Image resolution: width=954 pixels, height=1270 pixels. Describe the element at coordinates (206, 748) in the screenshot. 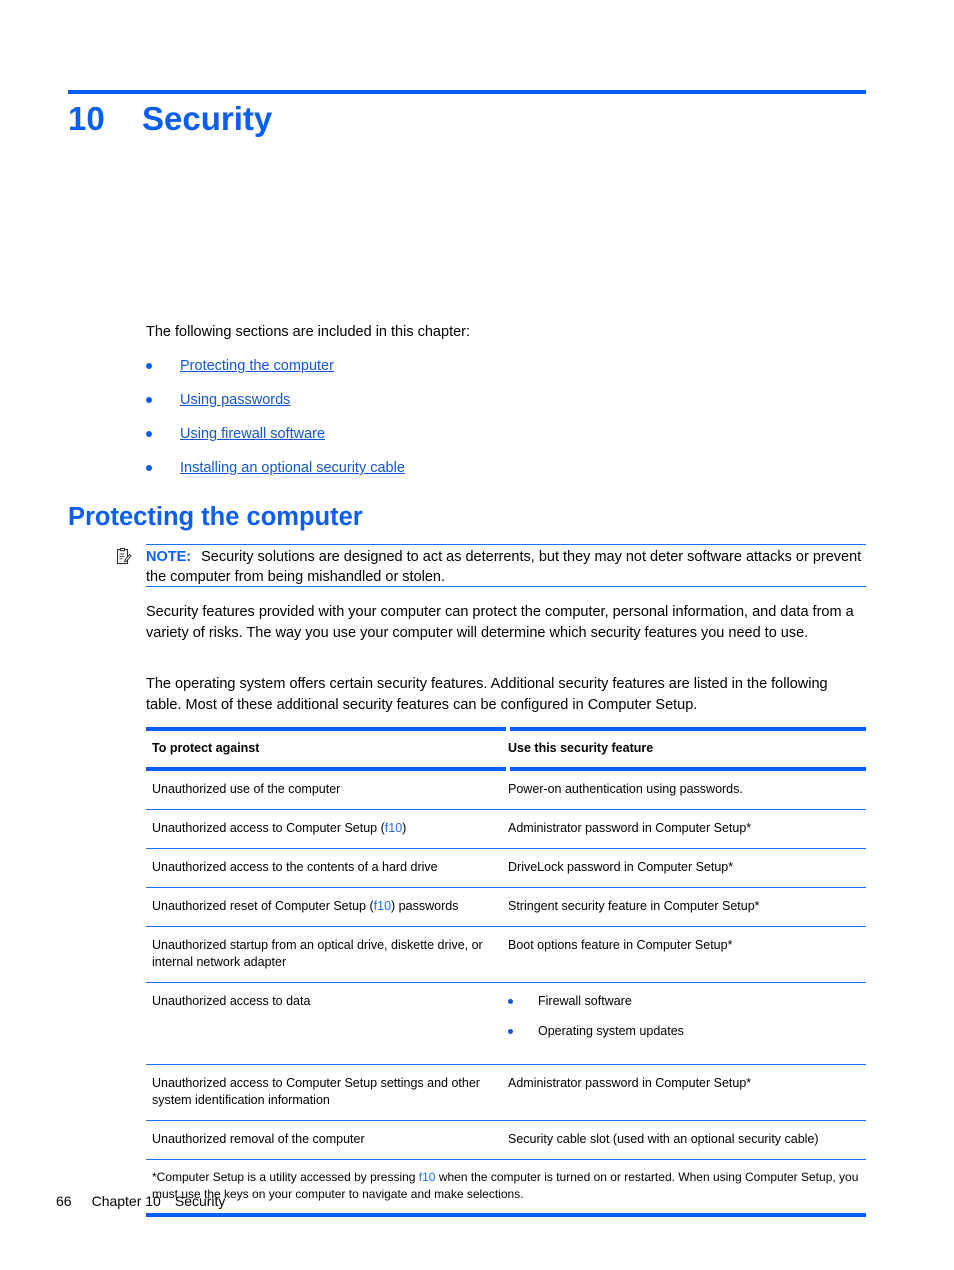

I see `column-header-protect-against: To protect against` at that location.